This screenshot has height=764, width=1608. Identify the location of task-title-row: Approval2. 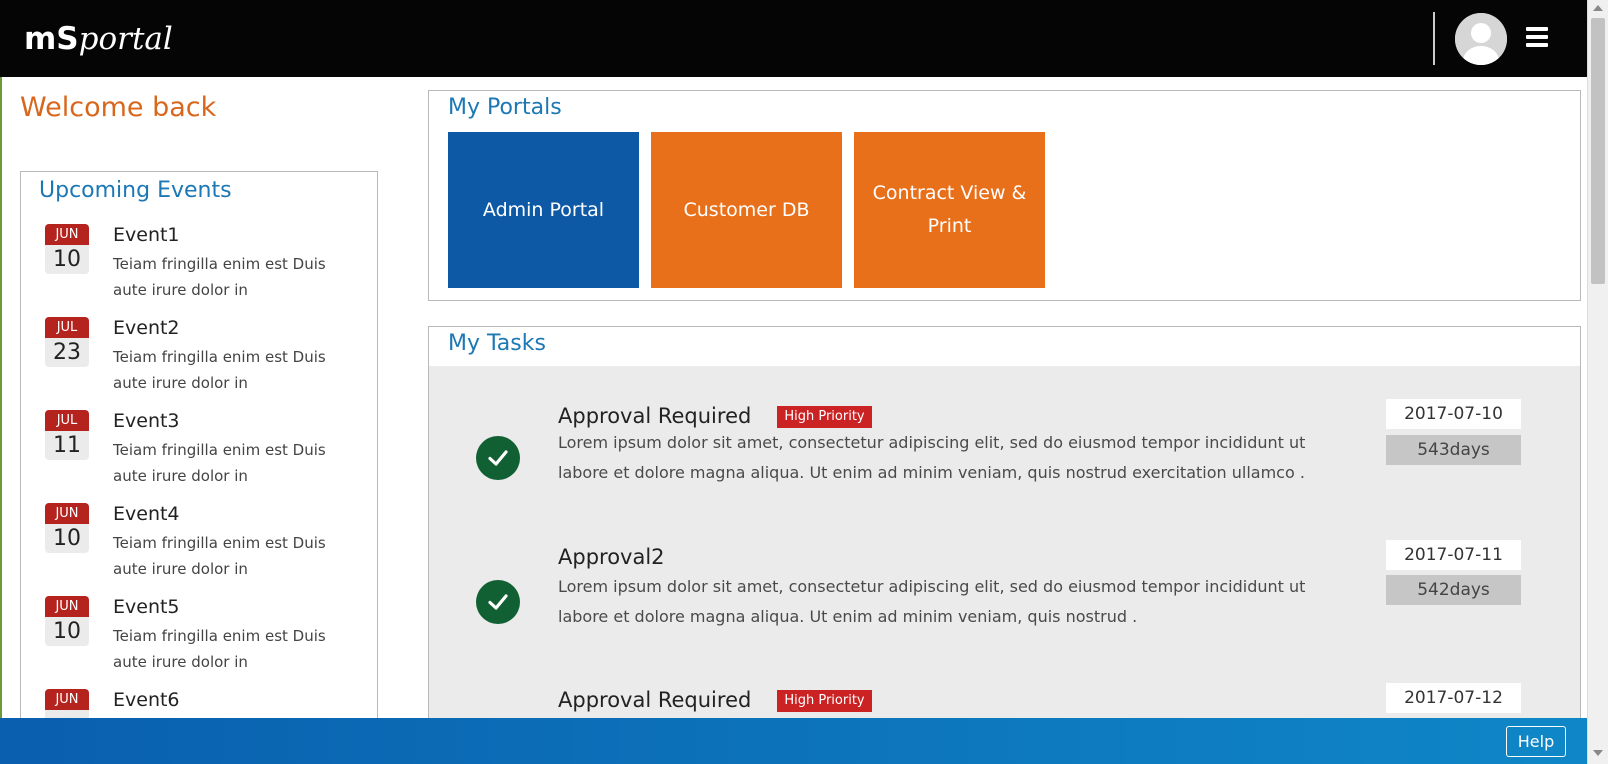
(611, 557).